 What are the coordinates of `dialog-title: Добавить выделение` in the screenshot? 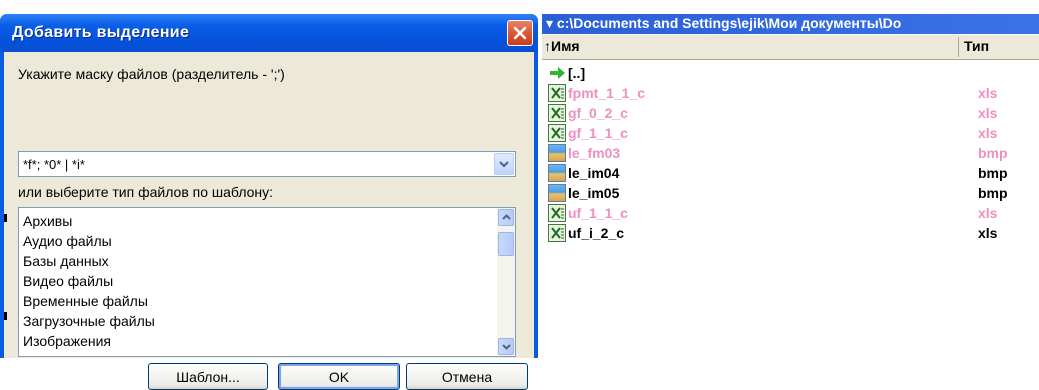 It's located at (101, 32).